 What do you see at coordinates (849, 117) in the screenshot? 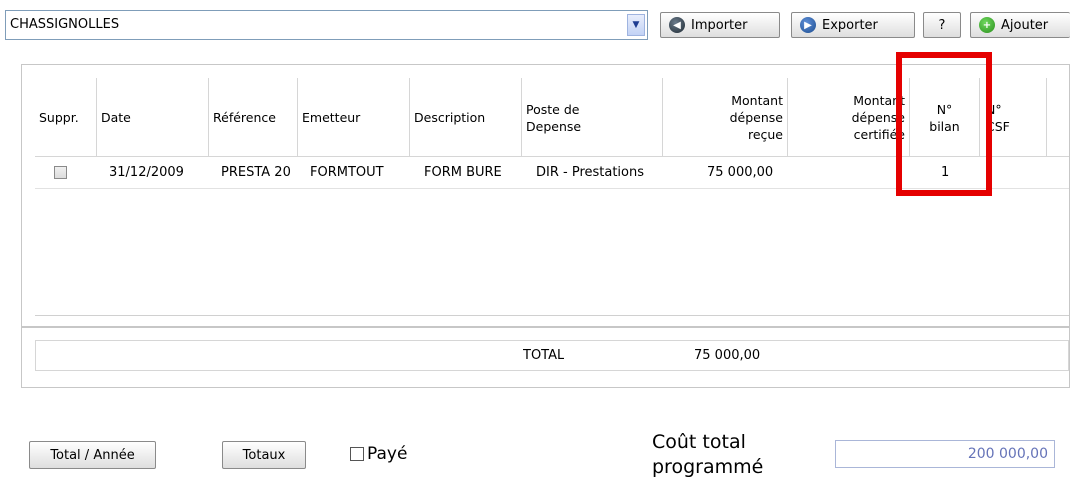
I see `col-montant-certifie: Montant dépense certifiée` at bounding box center [849, 117].